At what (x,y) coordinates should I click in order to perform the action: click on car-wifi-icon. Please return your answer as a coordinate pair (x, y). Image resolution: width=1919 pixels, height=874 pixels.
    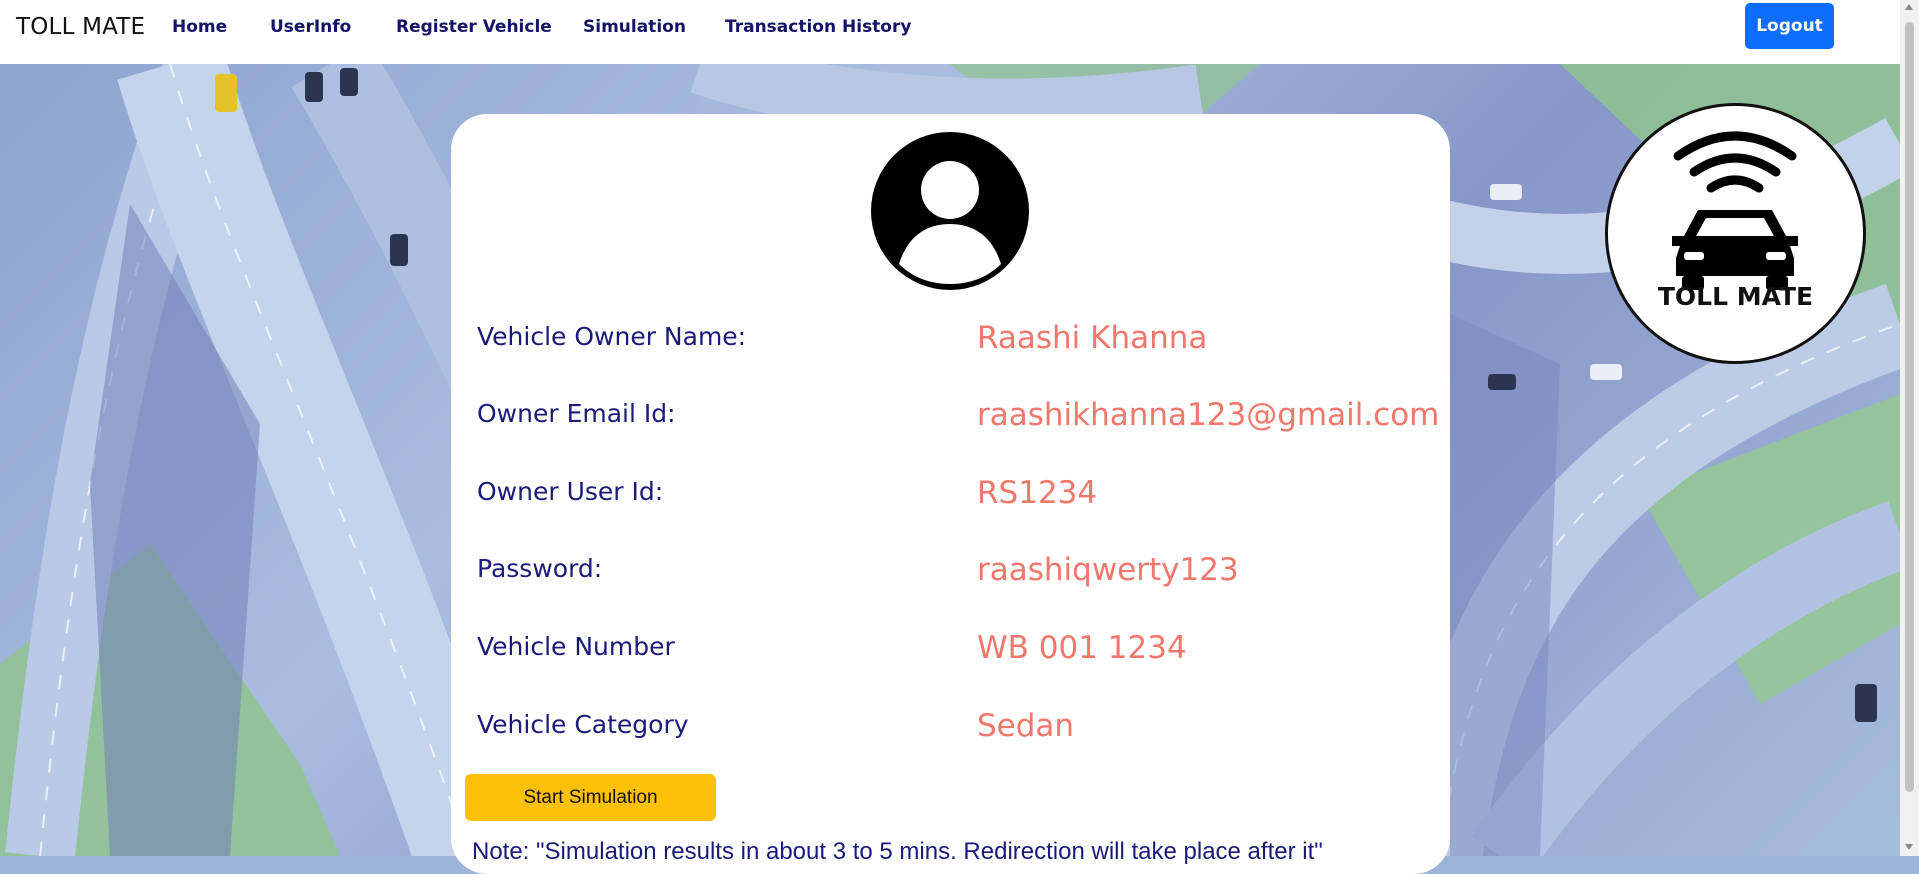
    Looking at the image, I should click on (1735, 210).